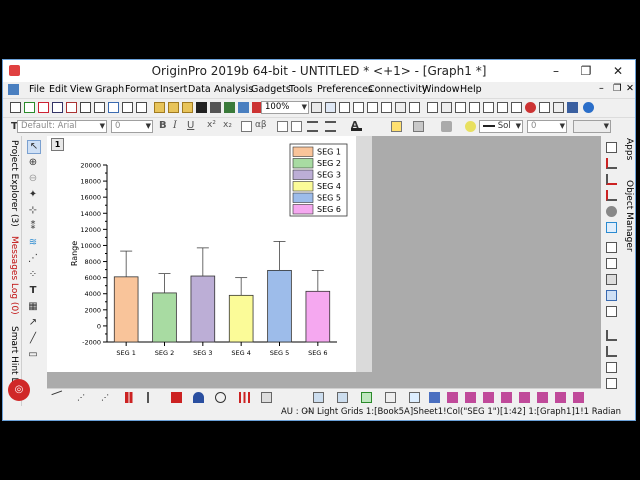 The width and height of the screenshot is (640, 480). I want to click on graph-window-icon, so click(13, 89).